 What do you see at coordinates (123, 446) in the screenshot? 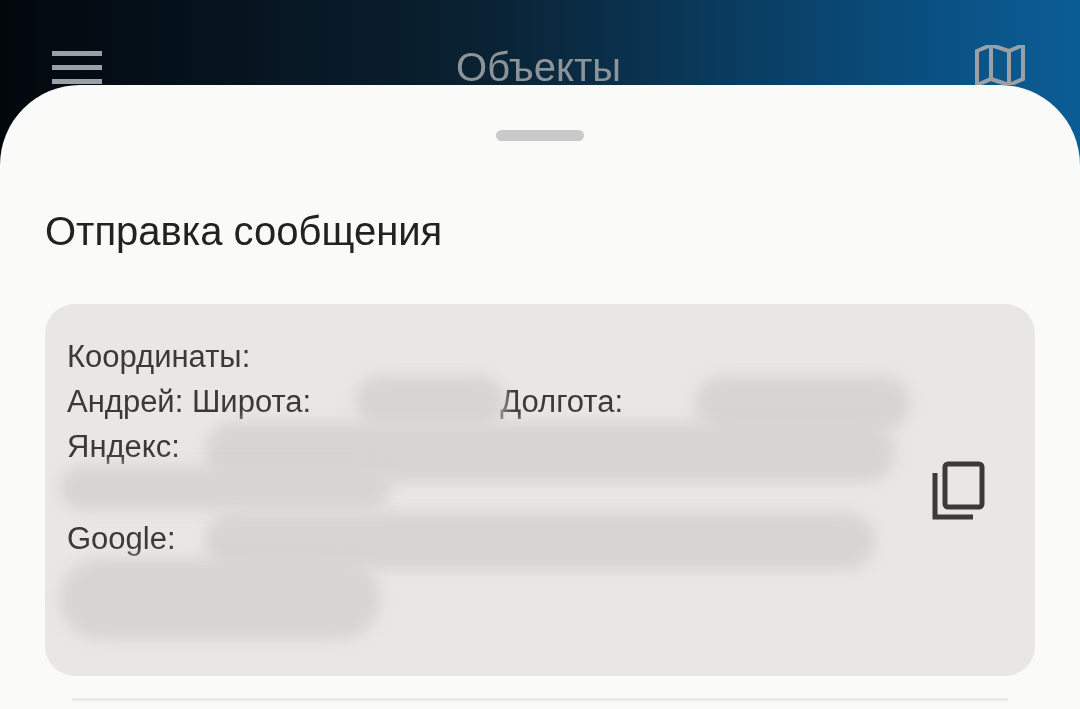
I see `coordinates-text: Яндекс:` at bounding box center [123, 446].